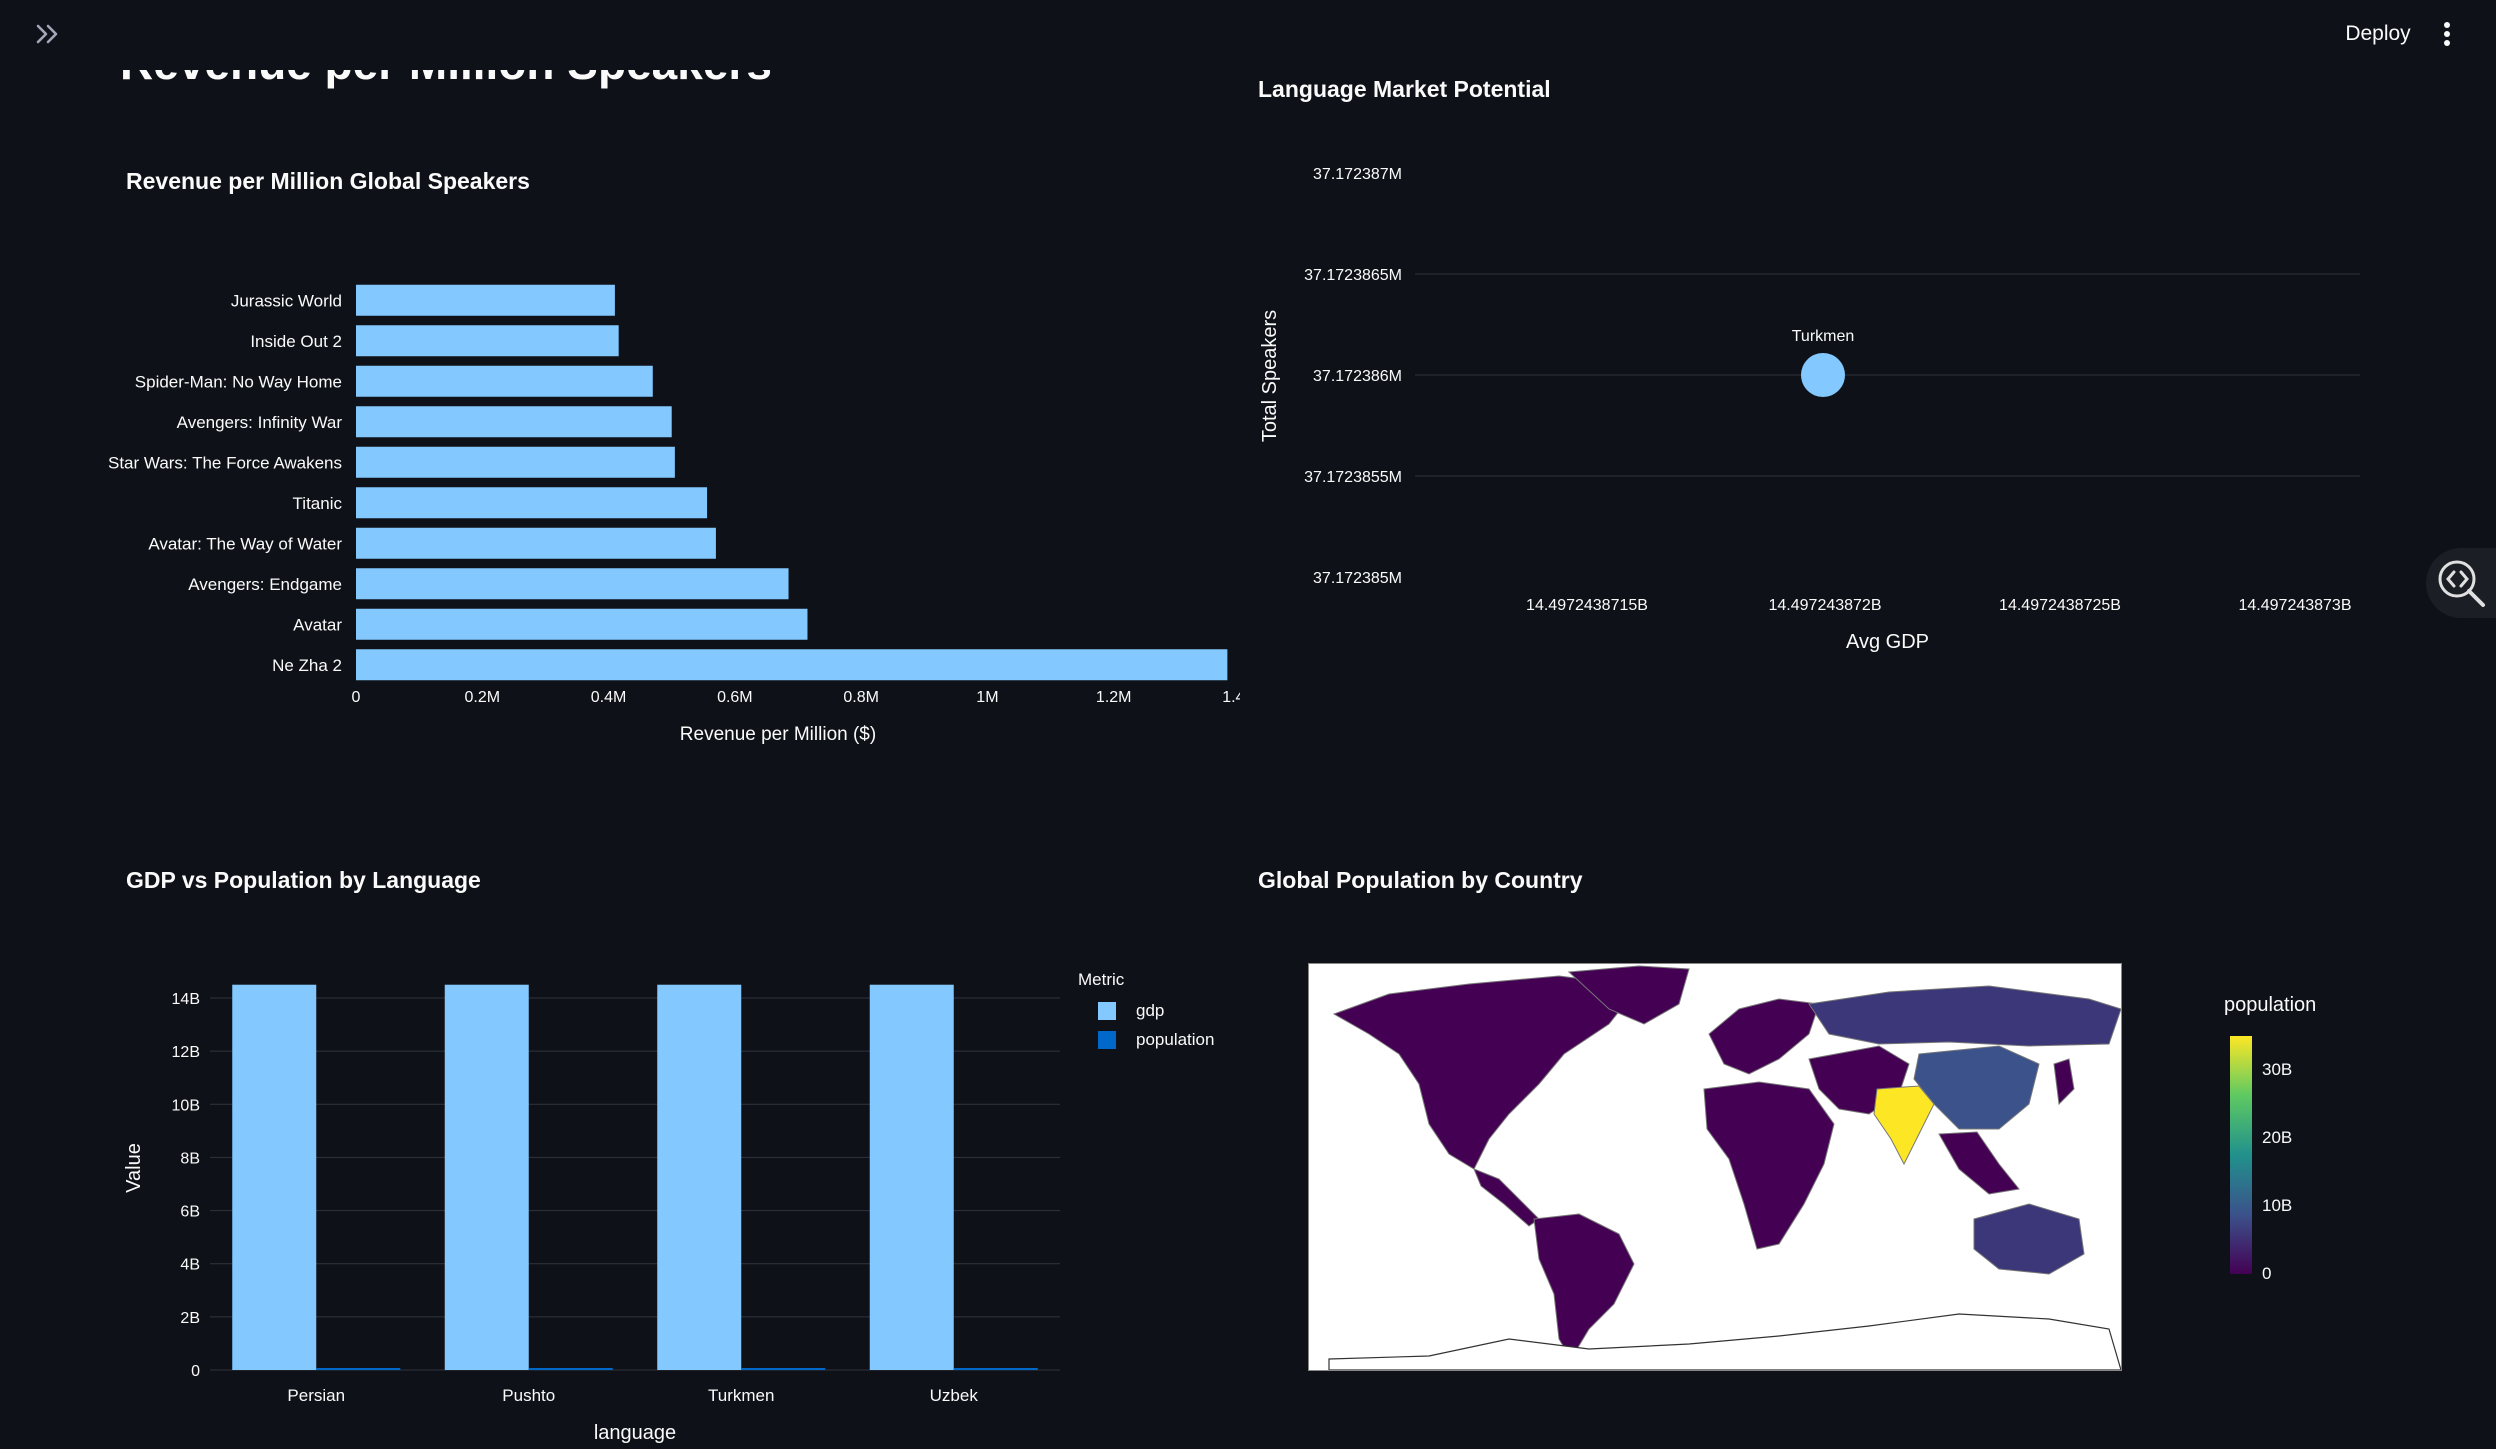 The height and width of the screenshot is (1449, 2496). I want to click on side-tool-button, so click(2461, 583).